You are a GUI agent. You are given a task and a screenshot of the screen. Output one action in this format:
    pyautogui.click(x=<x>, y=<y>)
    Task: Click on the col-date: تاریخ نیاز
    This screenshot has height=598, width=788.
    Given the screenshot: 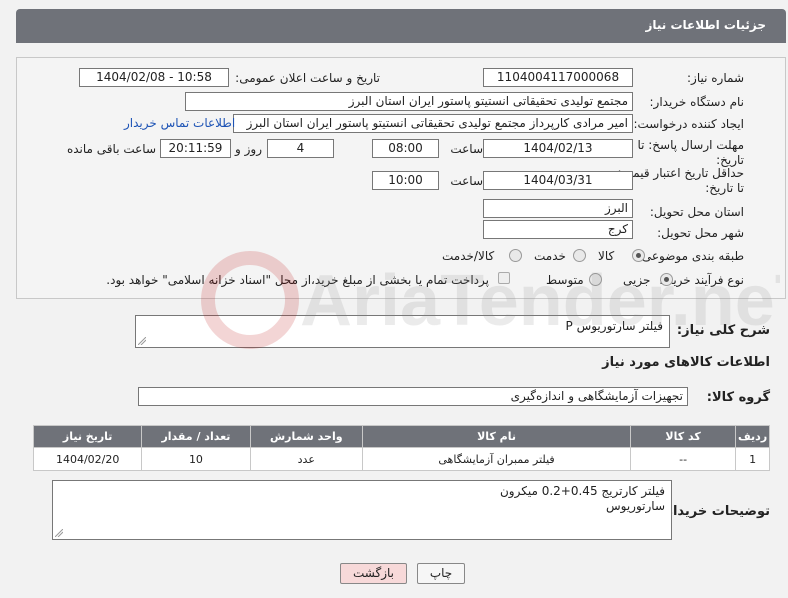 What is the action you would take?
    pyautogui.click(x=87, y=436)
    